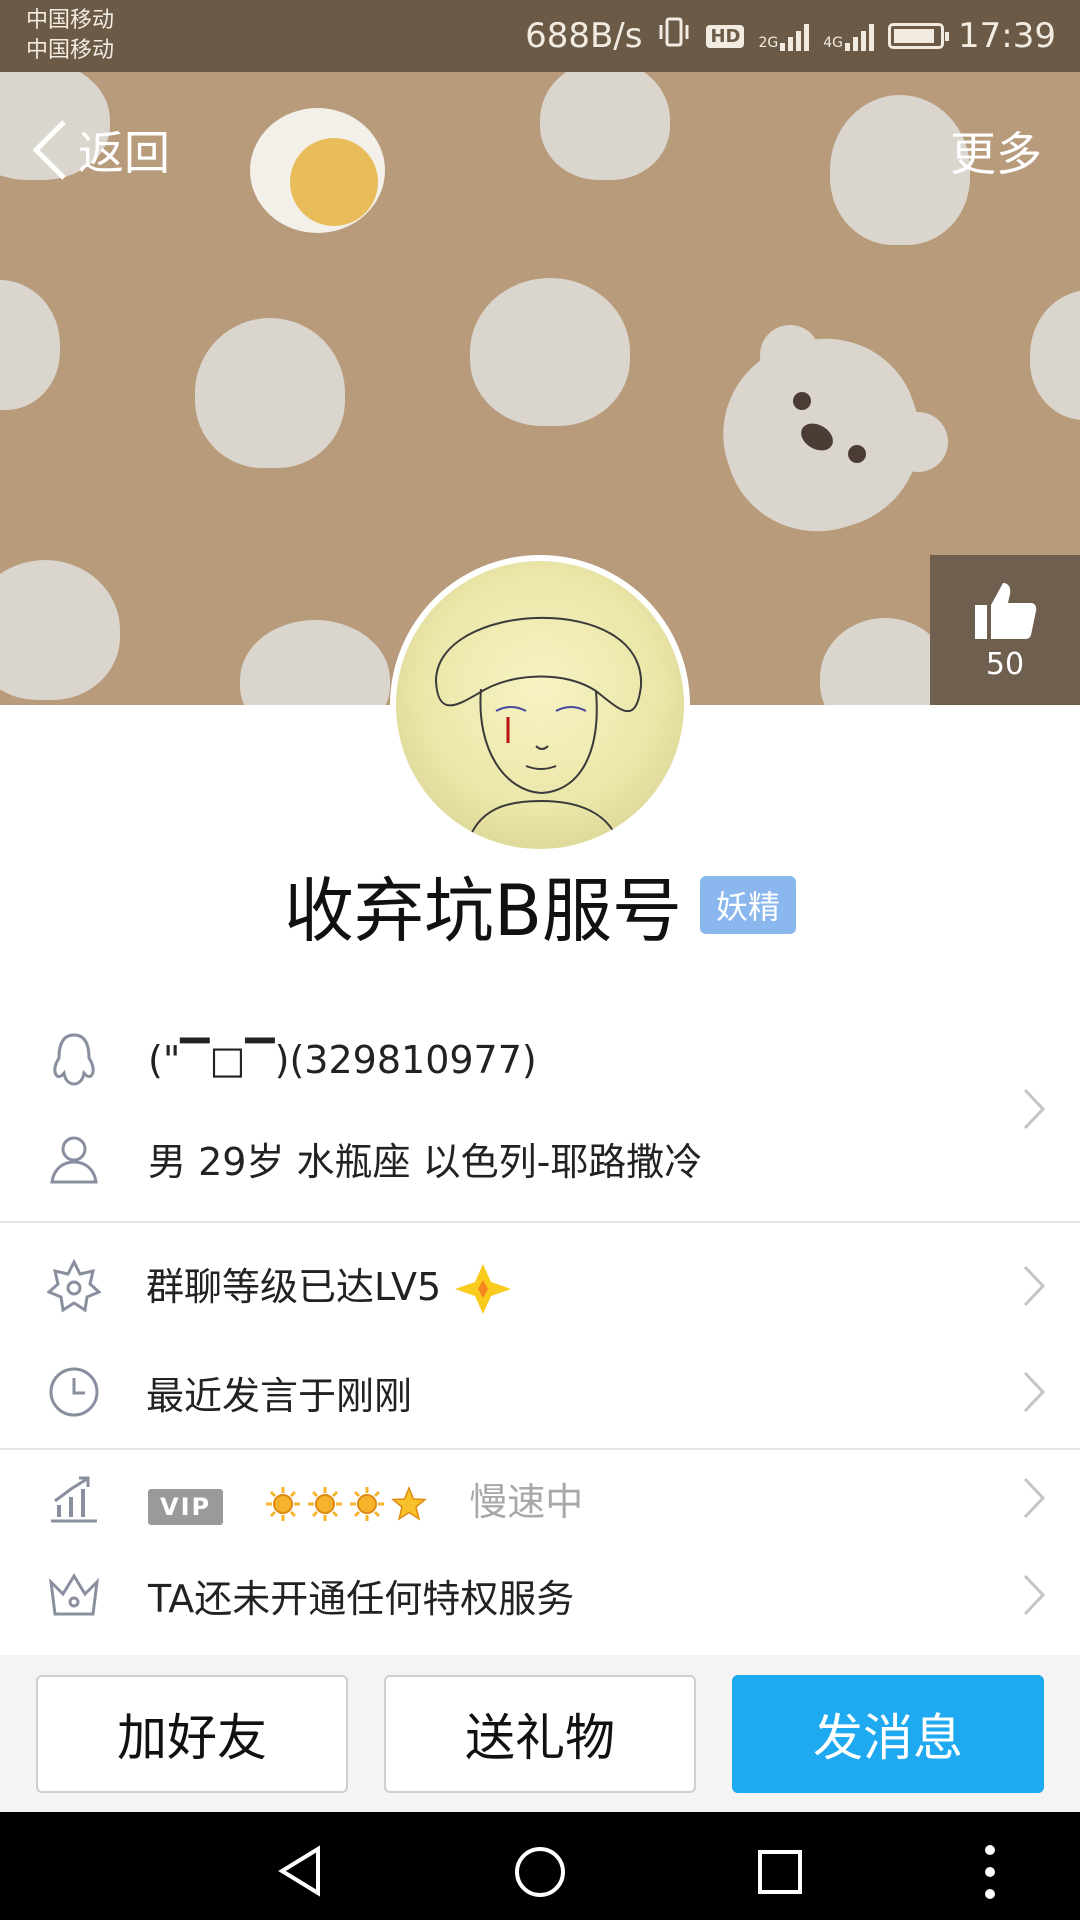 The height and width of the screenshot is (1920, 1080). Describe the element at coordinates (70, 50) in the screenshot. I see `carrier-2: 中国移动` at that location.